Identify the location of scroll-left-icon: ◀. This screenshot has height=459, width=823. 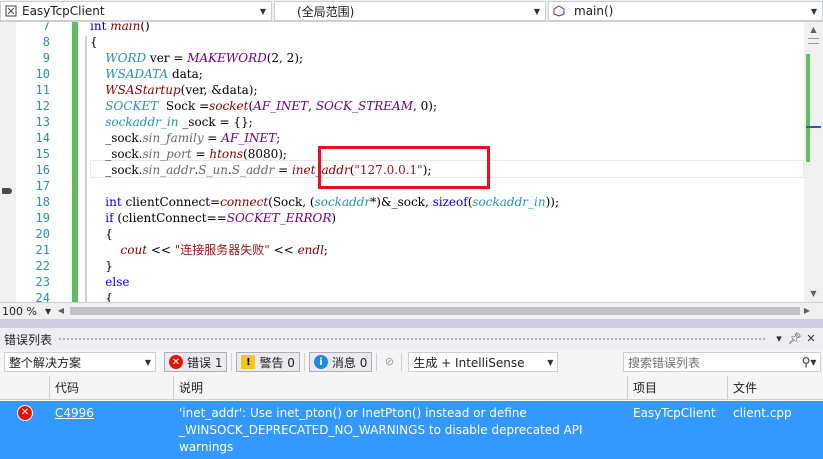
(61, 311).